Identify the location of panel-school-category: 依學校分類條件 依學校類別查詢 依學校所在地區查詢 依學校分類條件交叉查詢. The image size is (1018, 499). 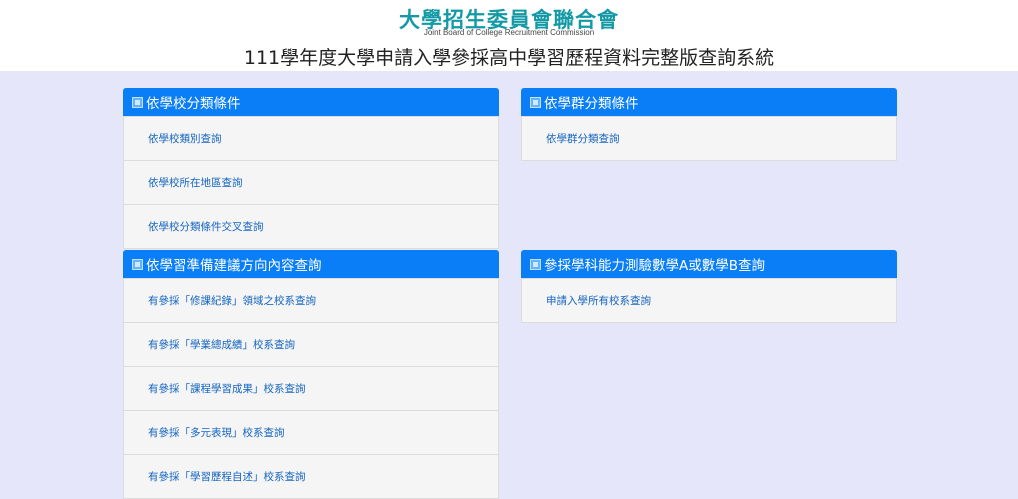
(311, 168).